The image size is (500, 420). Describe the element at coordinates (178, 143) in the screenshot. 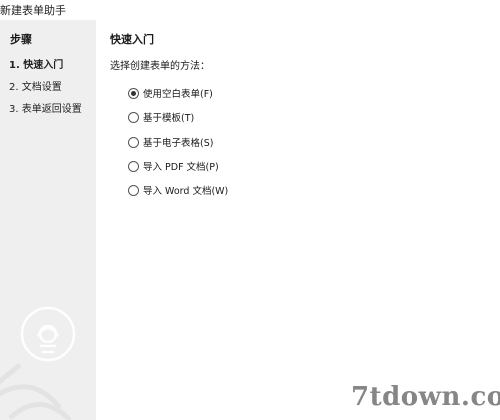

I see `option-label: 基于电子表格(S)` at that location.